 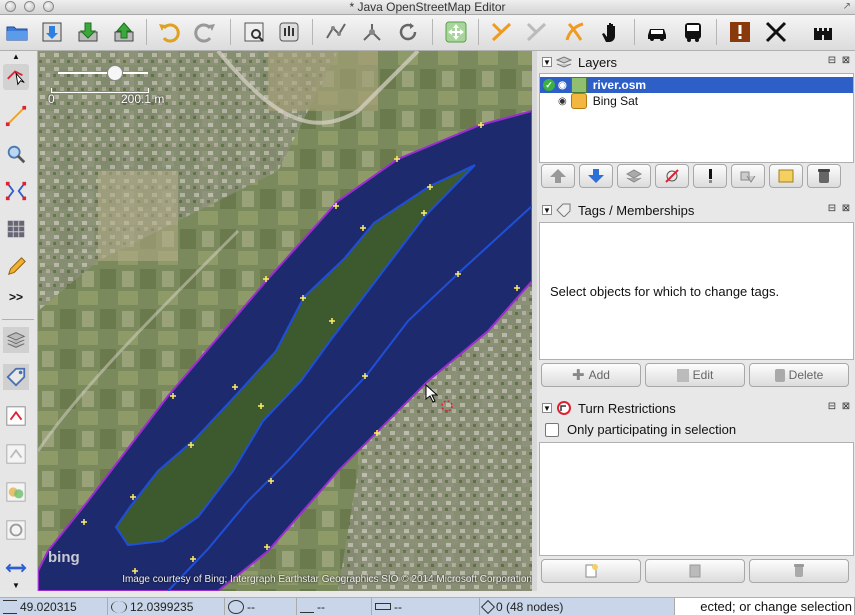 What do you see at coordinates (547, 62) in the screenshot?
I see `collapse-layers-button: ▼` at bounding box center [547, 62].